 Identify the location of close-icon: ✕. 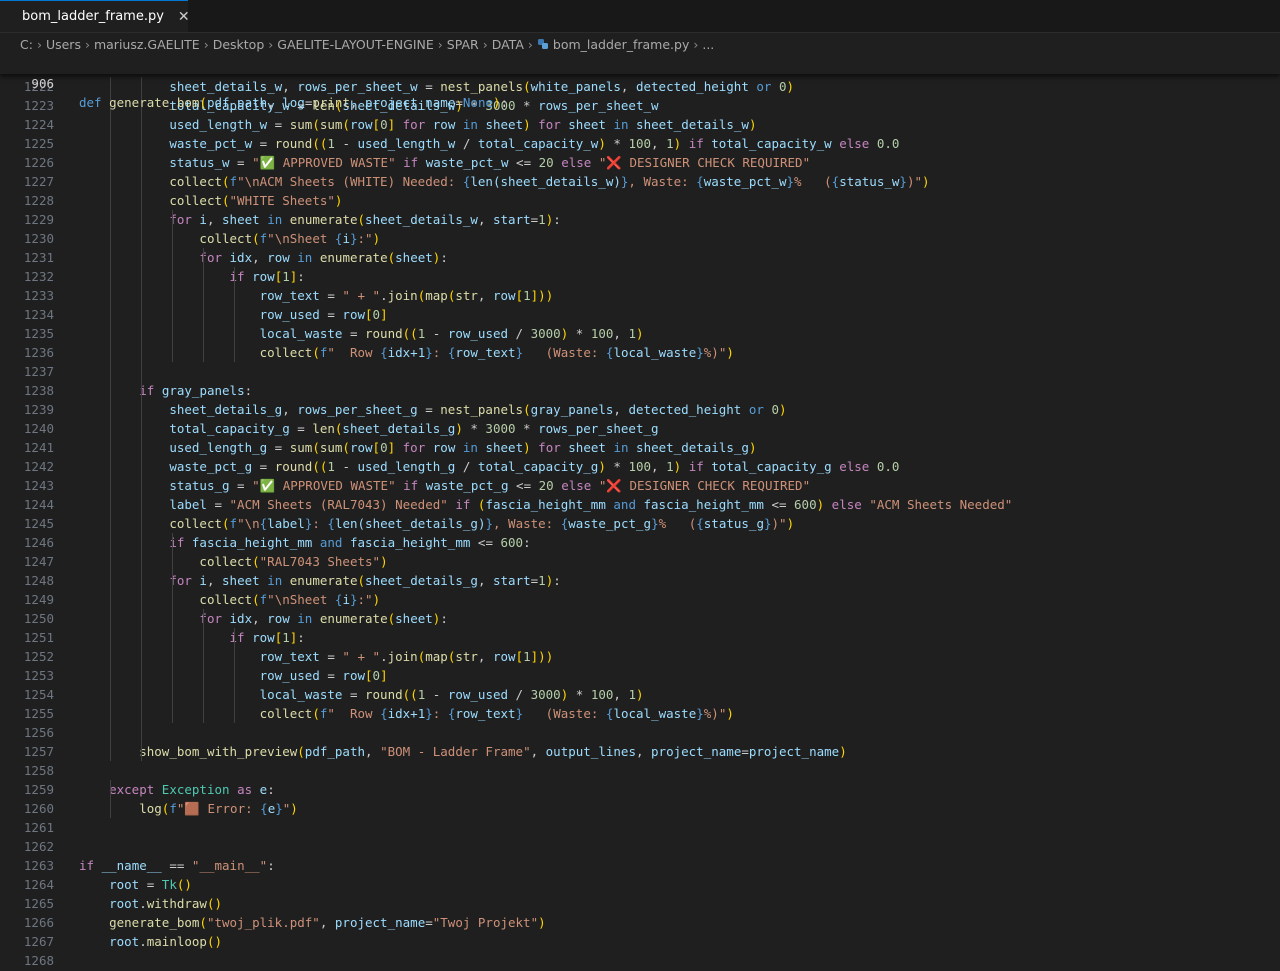
(184, 17).